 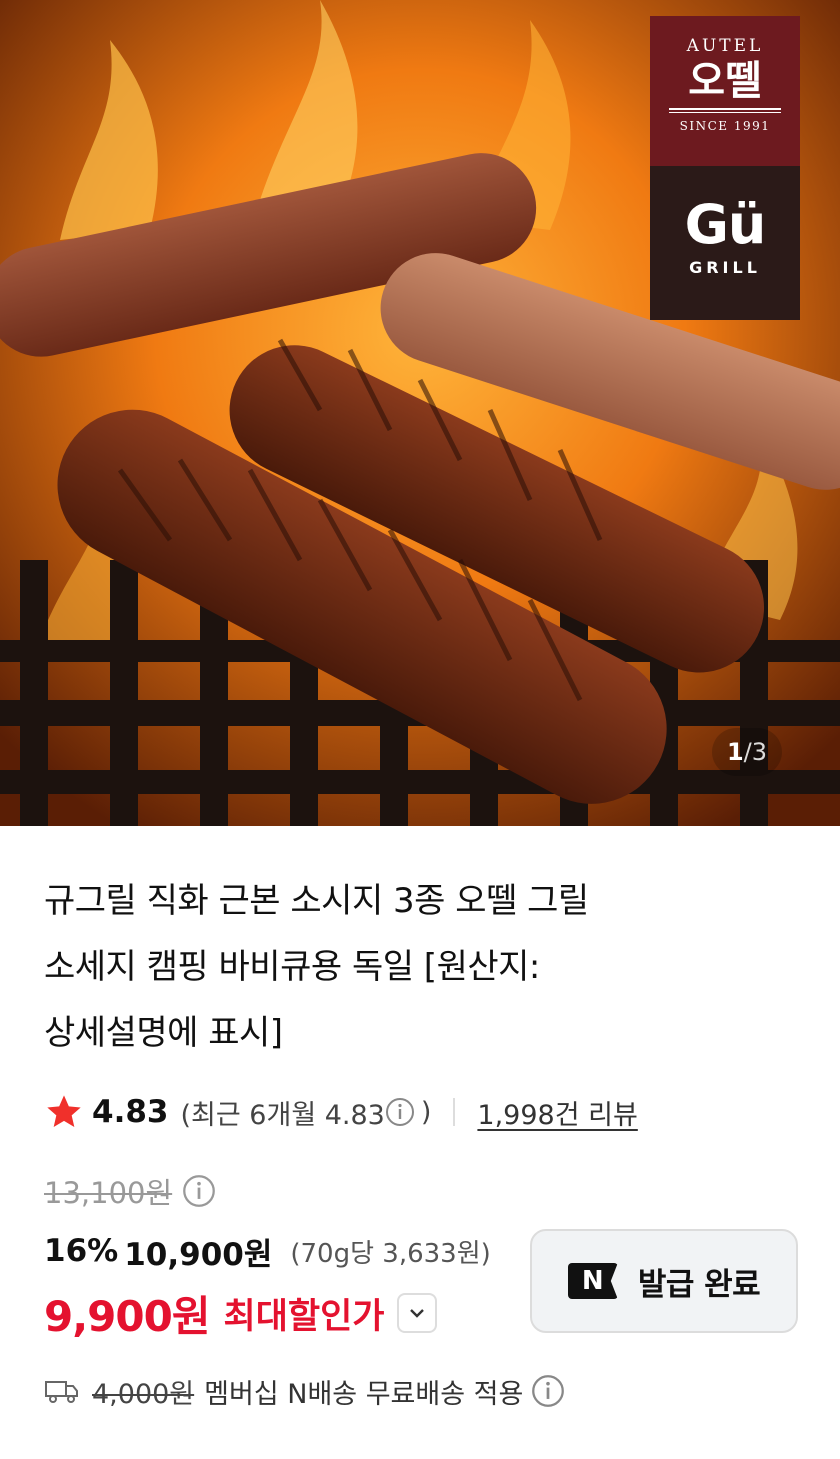 I want to click on final-price: 9,900원, so click(x=127, y=1316).